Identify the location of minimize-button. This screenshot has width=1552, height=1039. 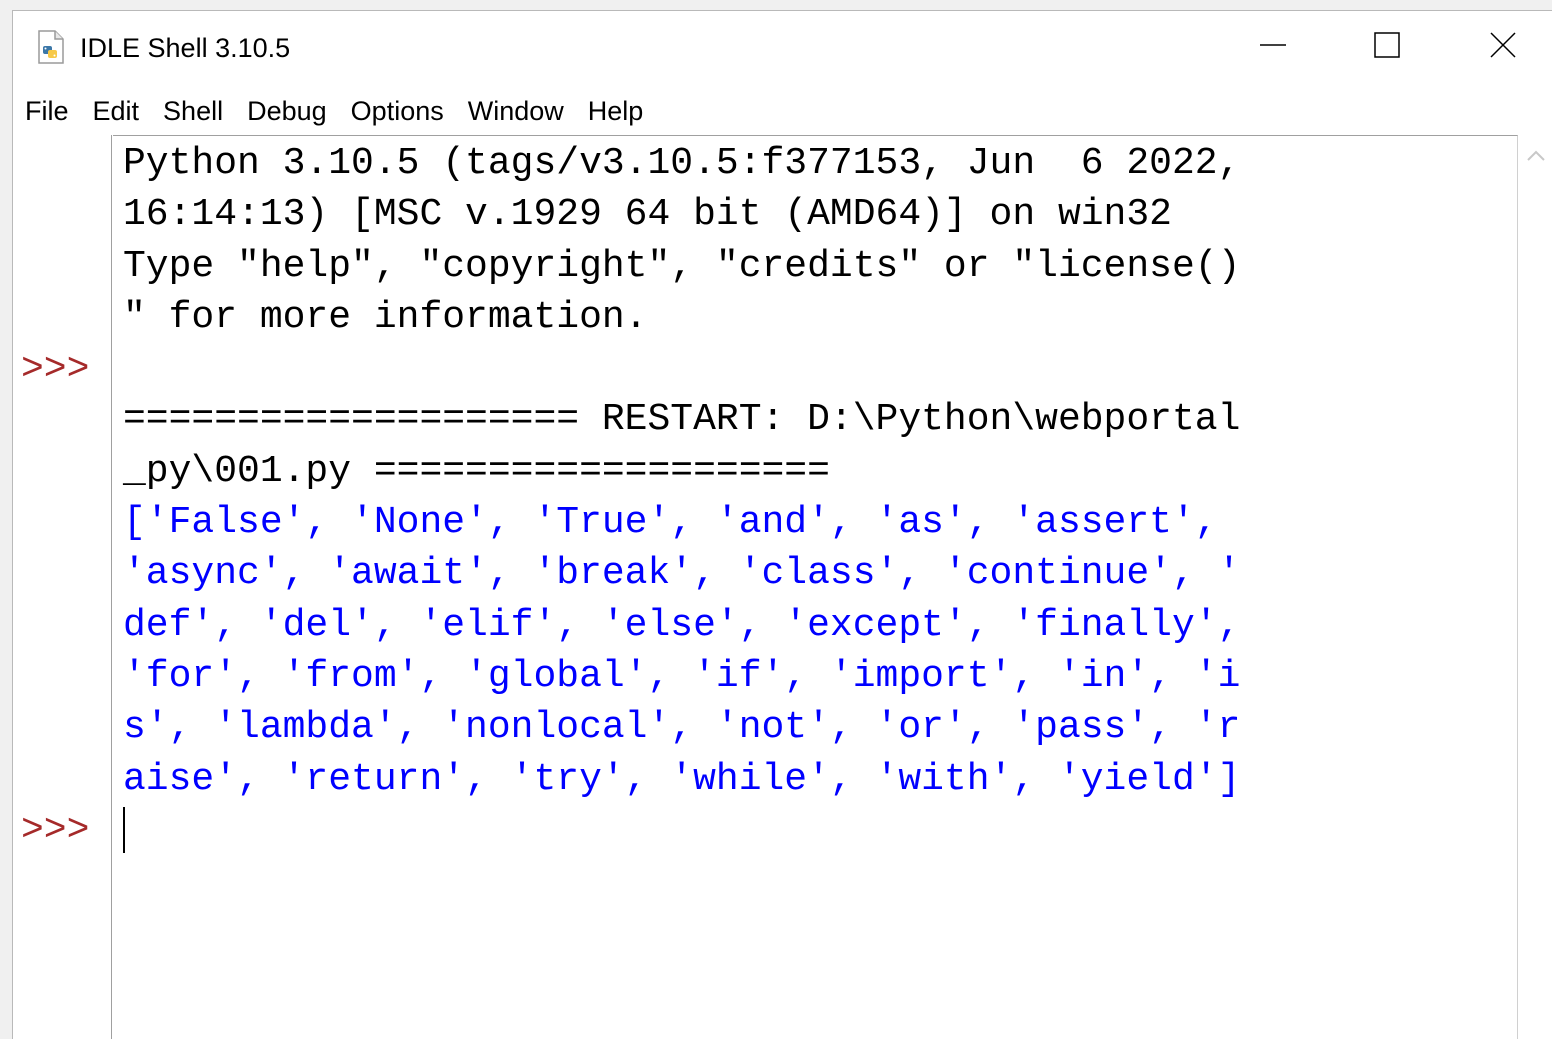
(1273, 47).